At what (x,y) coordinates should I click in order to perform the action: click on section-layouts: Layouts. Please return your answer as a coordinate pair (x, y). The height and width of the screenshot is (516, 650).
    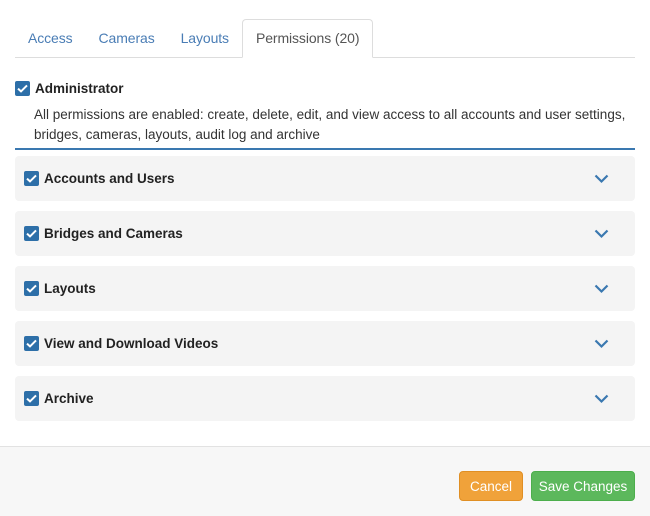
    Looking at the image, I should click on (325, 288).